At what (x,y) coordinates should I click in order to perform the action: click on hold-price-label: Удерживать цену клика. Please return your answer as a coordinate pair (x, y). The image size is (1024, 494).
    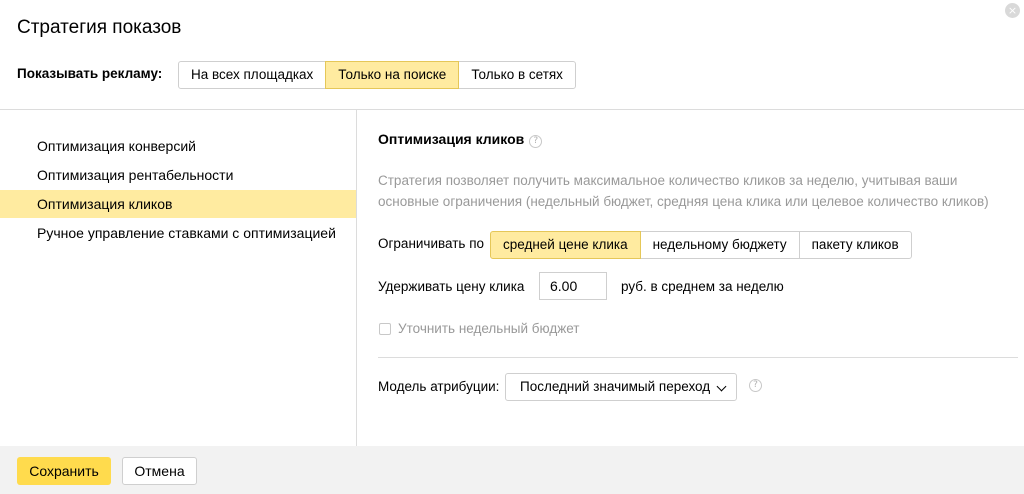
    Looking at the image, I should click on (451, 286).